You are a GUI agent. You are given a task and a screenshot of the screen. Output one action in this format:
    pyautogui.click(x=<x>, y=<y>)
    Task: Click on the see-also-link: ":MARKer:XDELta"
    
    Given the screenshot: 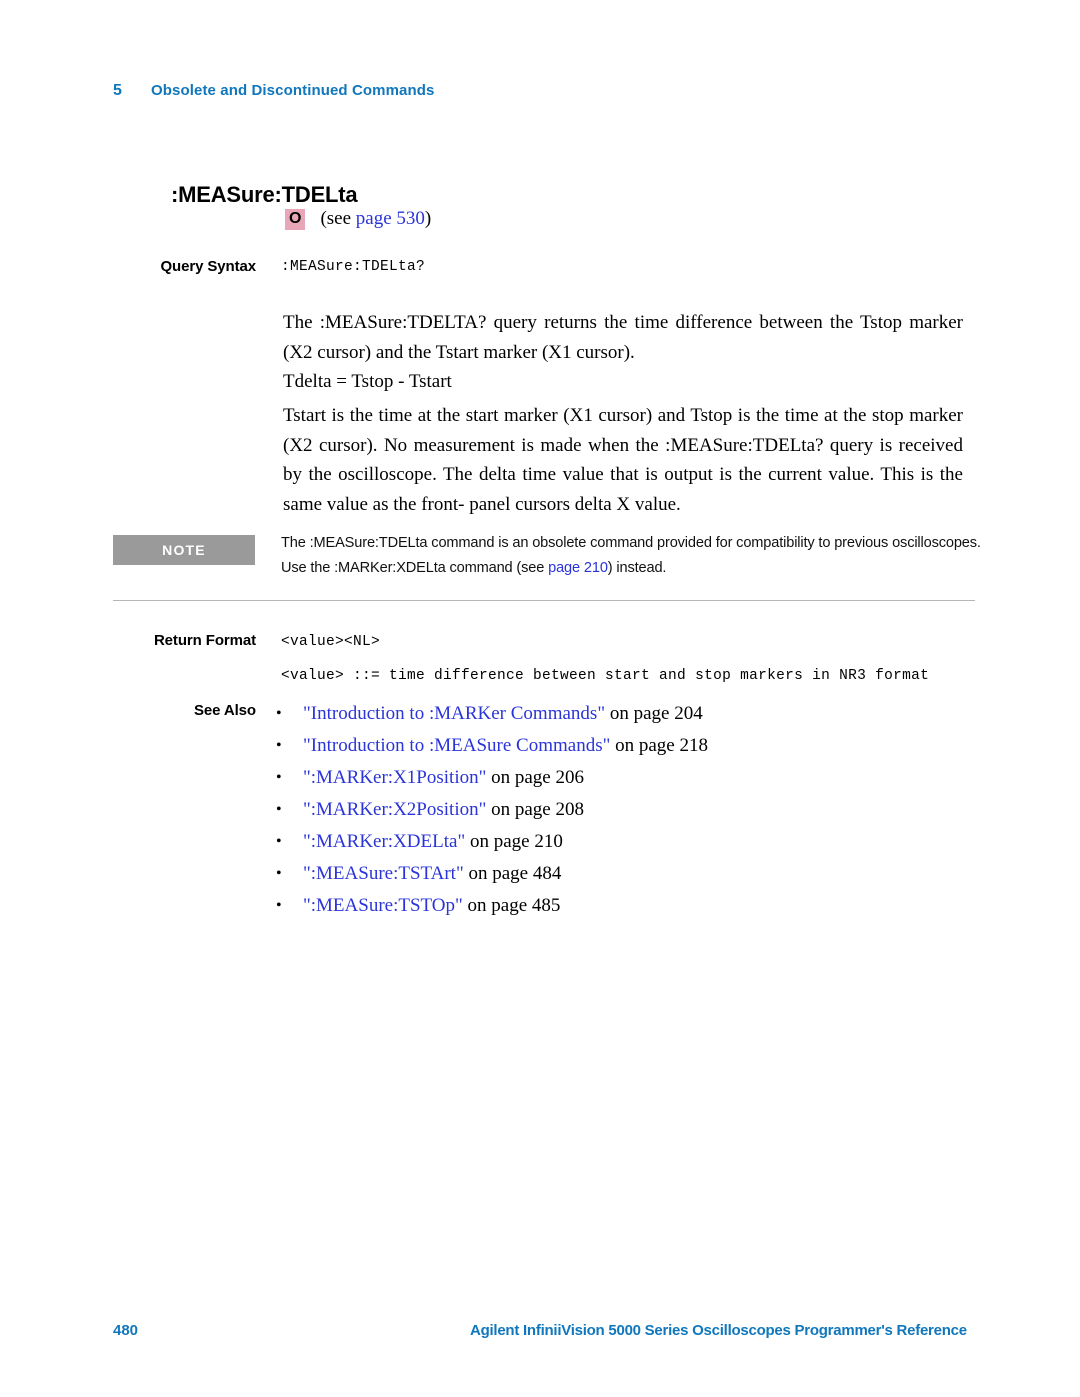 What is the action you would take?
    pyautogui.click(x=384, y=841)
    